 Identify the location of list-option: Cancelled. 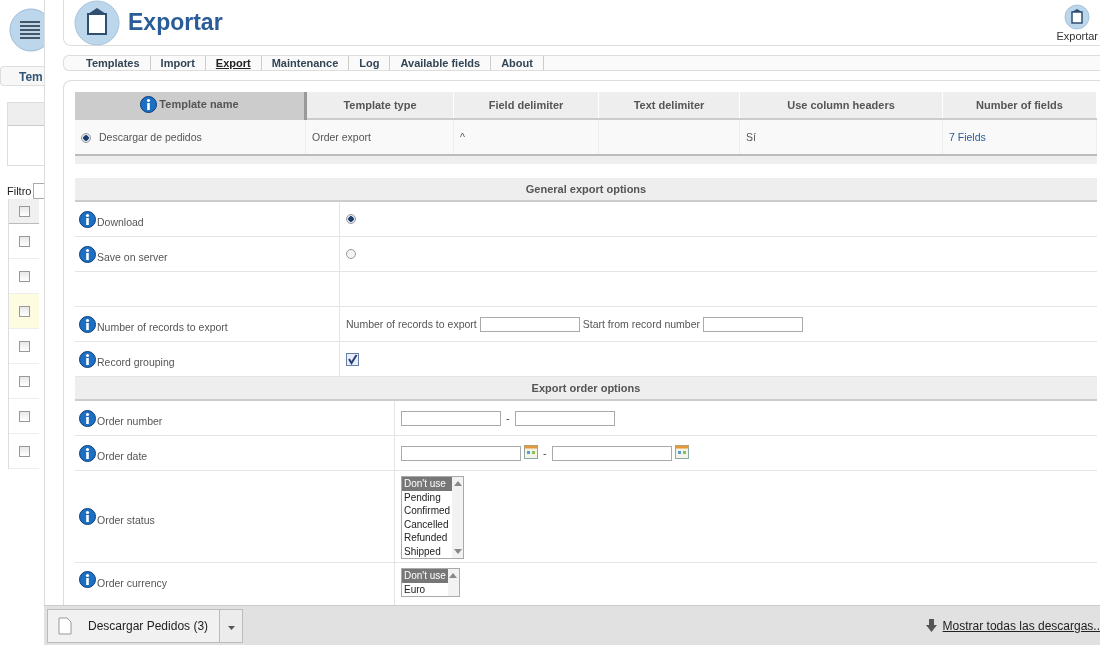
(427, 524).